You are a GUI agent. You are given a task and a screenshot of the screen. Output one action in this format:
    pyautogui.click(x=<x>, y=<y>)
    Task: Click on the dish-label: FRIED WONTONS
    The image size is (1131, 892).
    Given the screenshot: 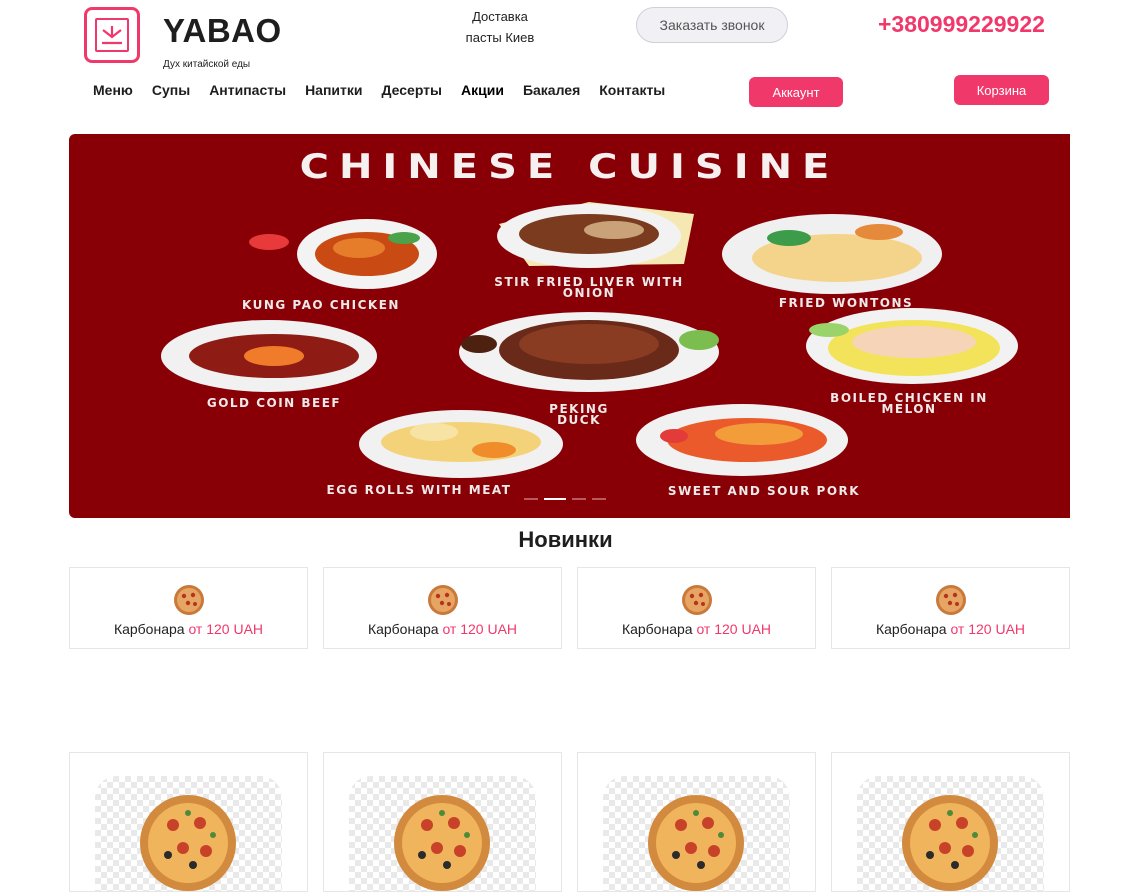 What is the action you would take?
    pyautogui.click(x=846, y=303)
    